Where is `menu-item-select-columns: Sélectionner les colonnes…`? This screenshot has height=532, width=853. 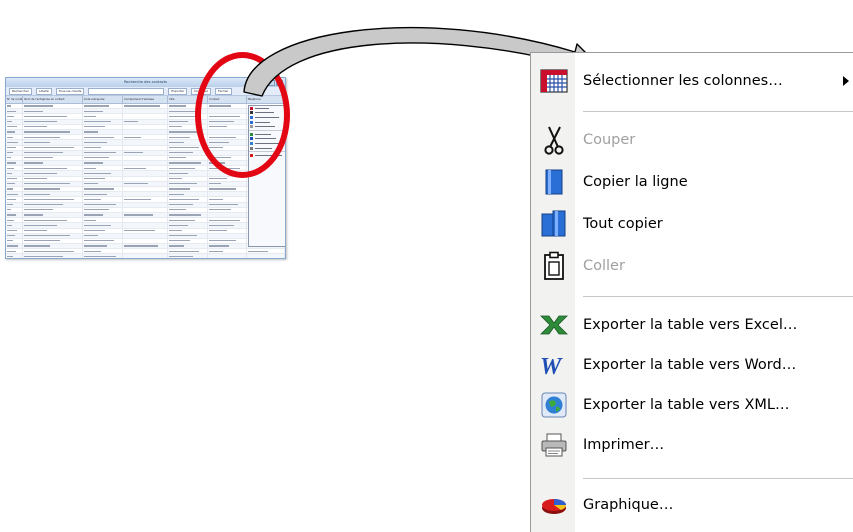
menu-item-select-columns: Sélectionner les colonnes… is located at coordinates (692, 81).